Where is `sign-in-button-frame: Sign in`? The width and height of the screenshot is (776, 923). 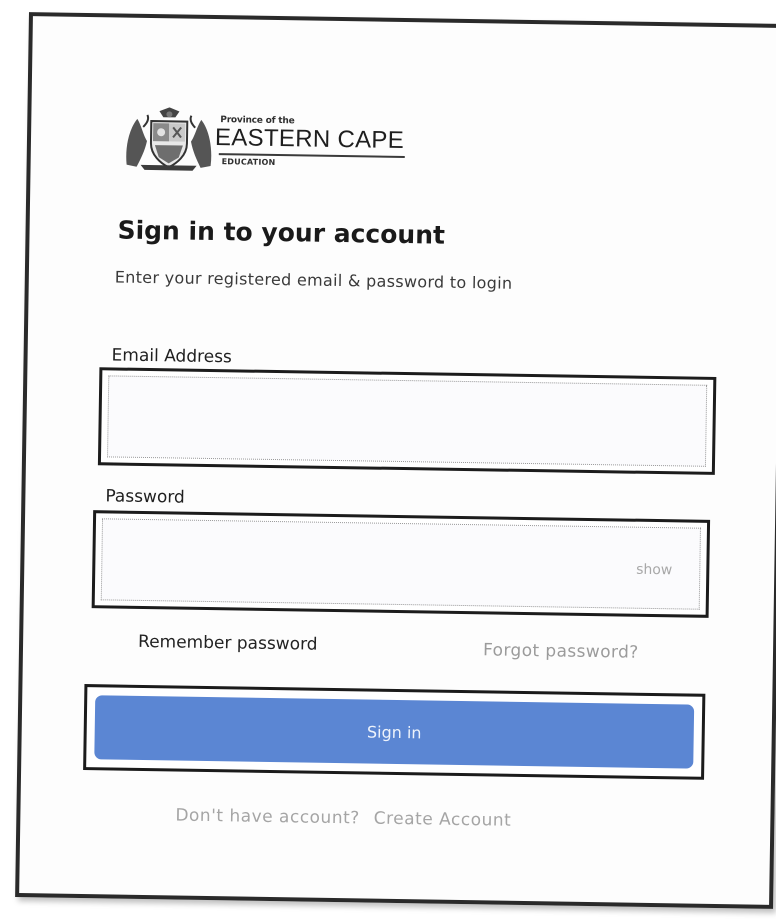 sign-in-button-frame: Sign in is located at coordinates (394, 732).